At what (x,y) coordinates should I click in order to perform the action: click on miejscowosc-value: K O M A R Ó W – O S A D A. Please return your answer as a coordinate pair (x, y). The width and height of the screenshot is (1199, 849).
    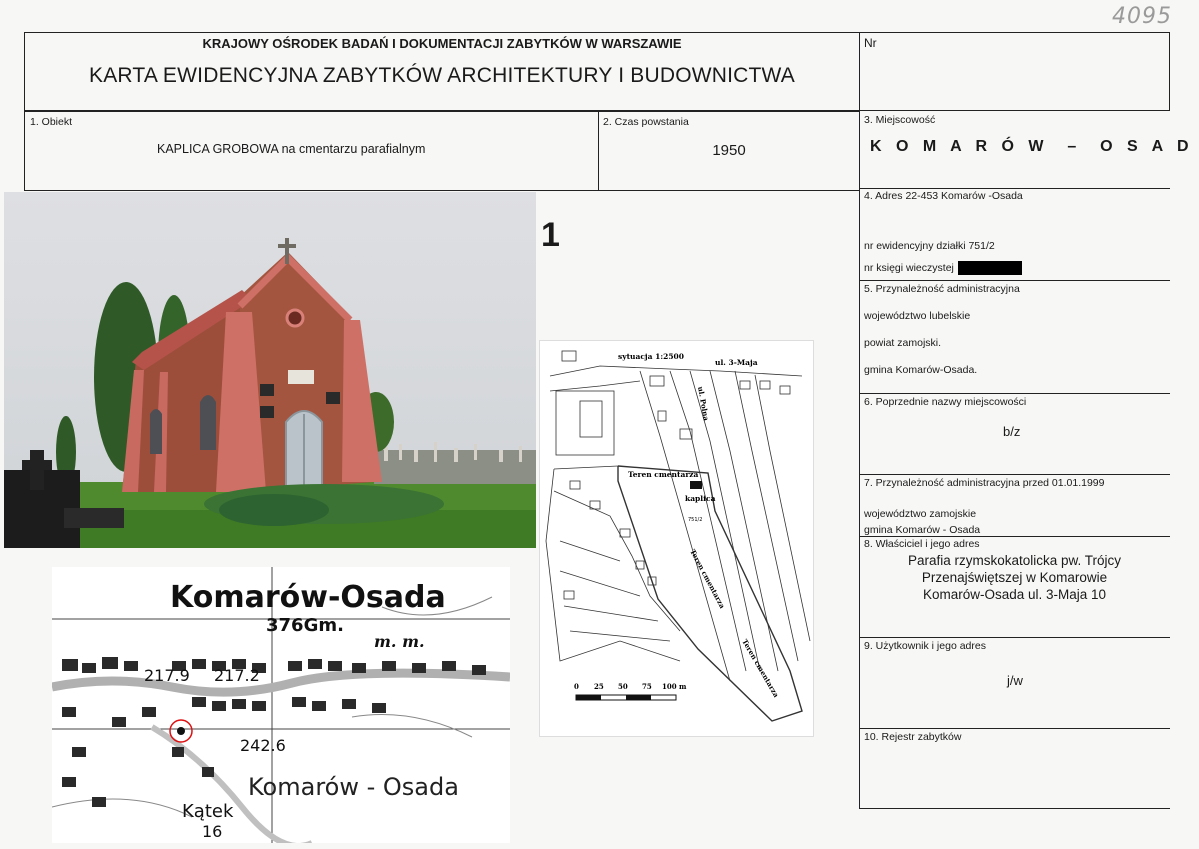
    Looking at the image, I should click on (1034, 146).